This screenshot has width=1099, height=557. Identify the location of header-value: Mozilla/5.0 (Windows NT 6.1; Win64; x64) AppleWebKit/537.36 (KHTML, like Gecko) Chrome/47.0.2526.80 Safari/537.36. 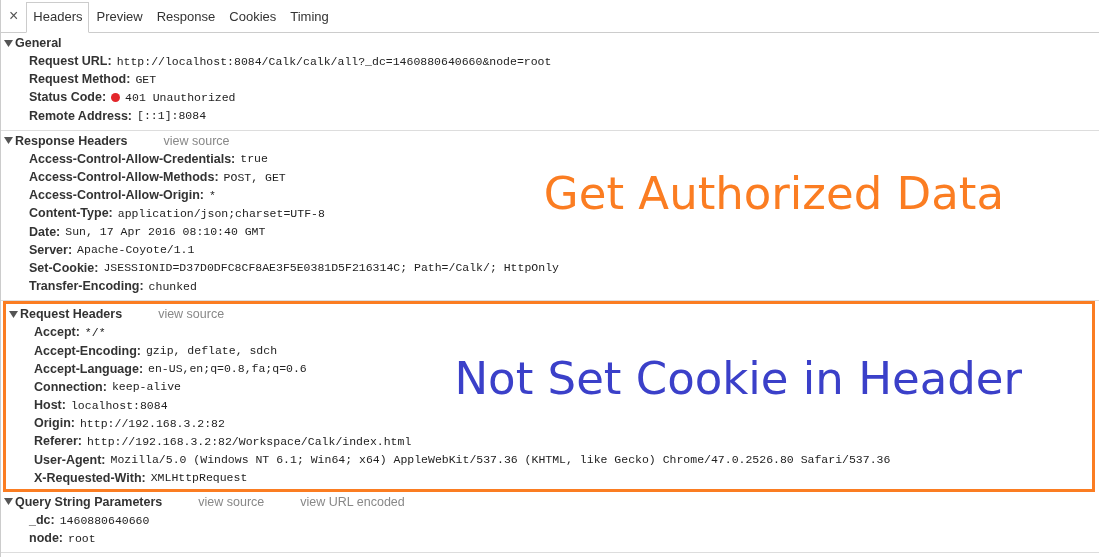
(500, 460).